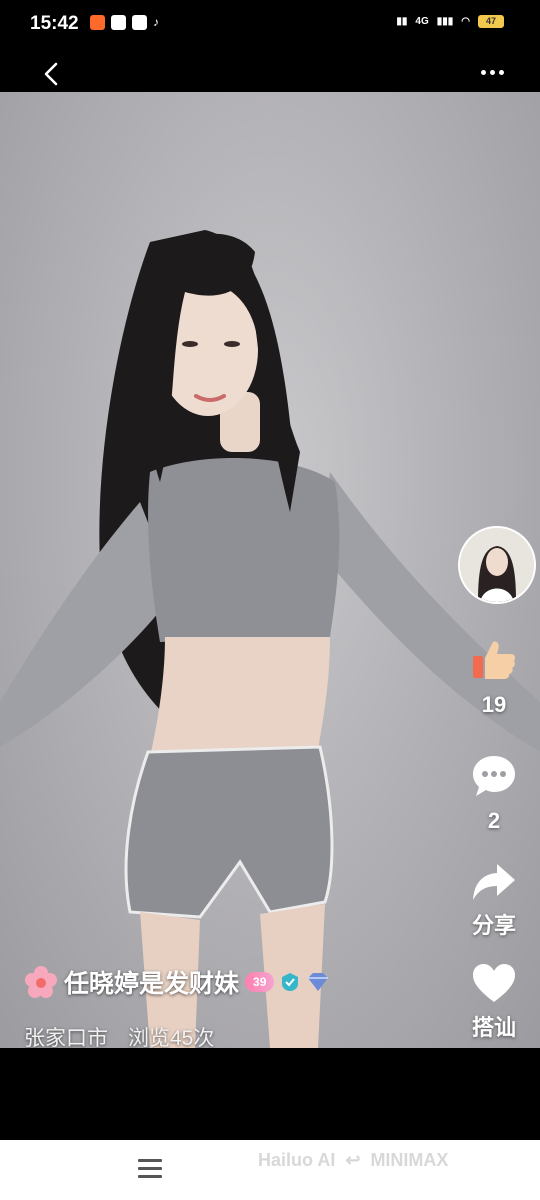 The image size is (540, 1200). I want to click on post-caption: 任晓婷是发财妹 39, so click(177, 982).